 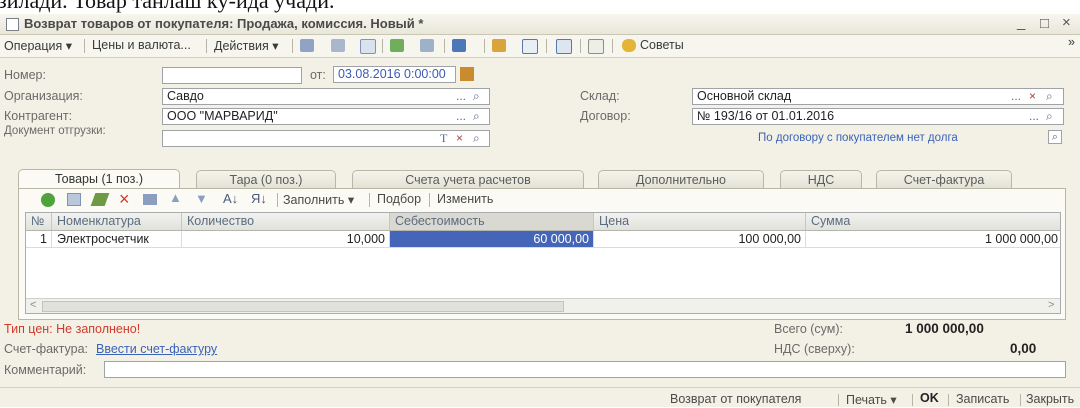 What do you see at coordinates (540, 7) in the screenshot?
I see `caption-strip: зилади. Товар танлаш кў-ида учади.` at bounding box center [540, 7].